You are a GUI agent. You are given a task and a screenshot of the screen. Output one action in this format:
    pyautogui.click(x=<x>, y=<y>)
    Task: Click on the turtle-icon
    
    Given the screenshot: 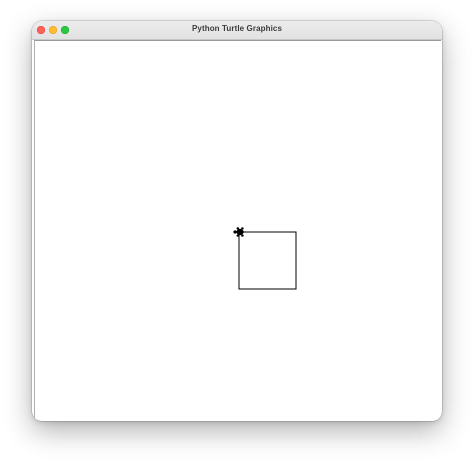 What is the action you would take?
    pyautogui.click(x=240, y=232)
    